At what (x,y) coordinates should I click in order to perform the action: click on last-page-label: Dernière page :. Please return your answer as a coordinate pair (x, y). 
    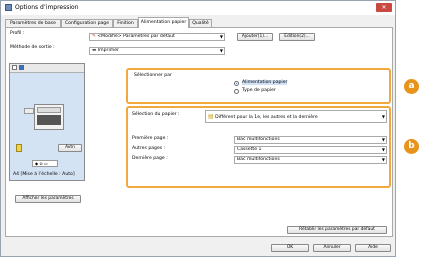
    Looking at the image, I should click on (150, 158).